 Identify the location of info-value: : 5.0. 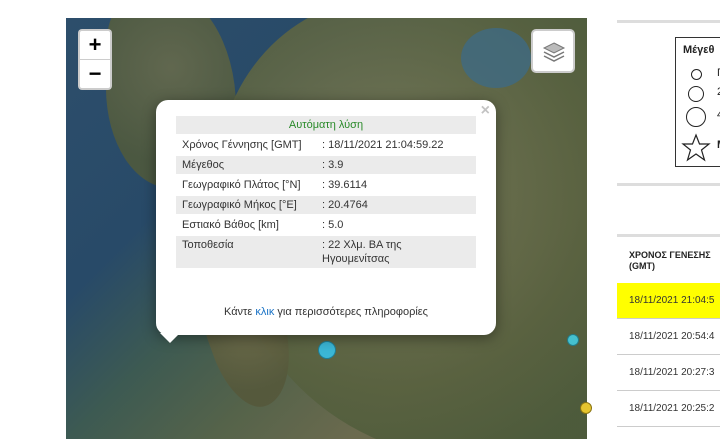
(333, 225).